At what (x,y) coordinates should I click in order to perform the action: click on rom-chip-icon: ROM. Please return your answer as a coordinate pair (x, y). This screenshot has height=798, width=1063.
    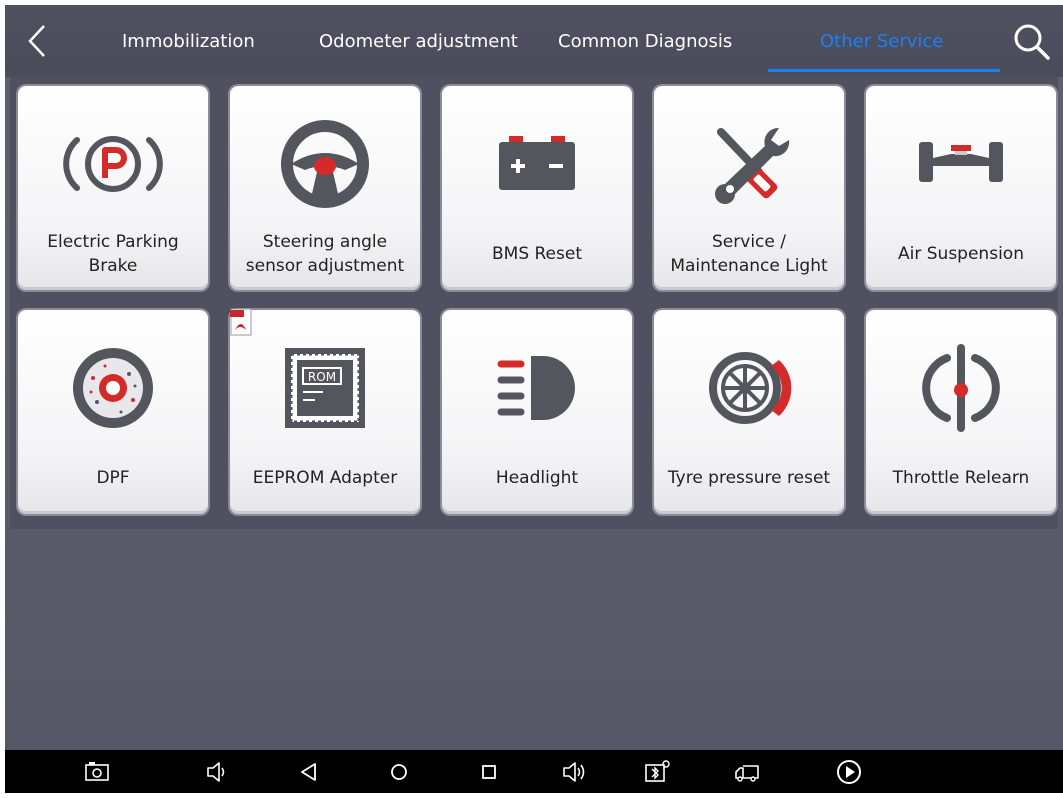
    Looking at the image, I should click on (325, 388).